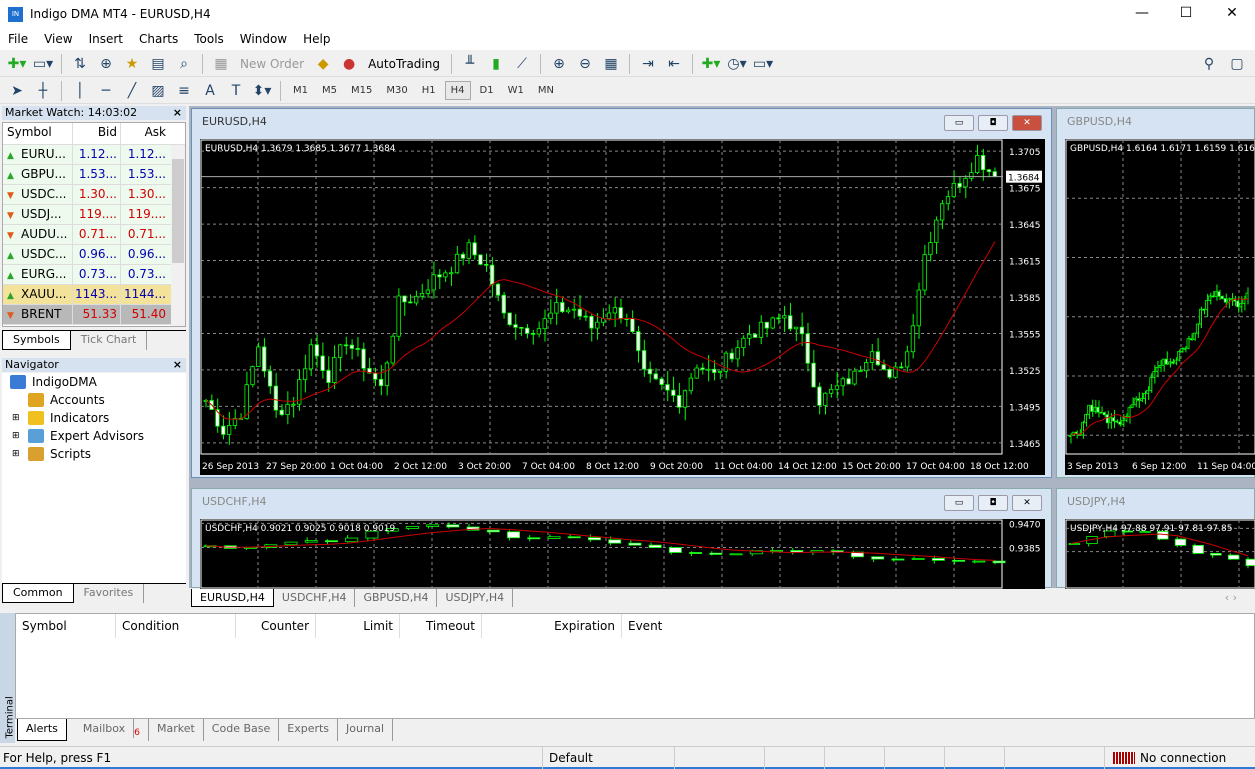  I want to click on column-counter: Counter, so click(276, 626).